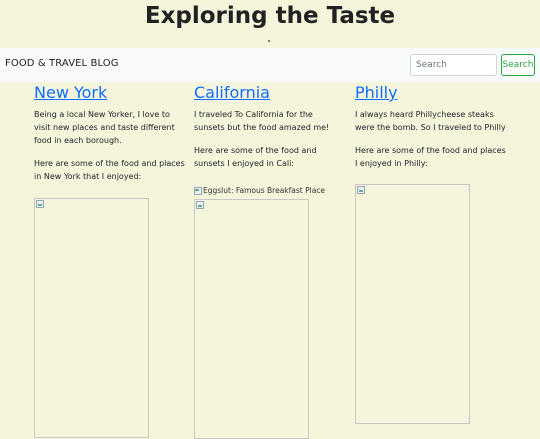 The height and width of the screenshot is (439, 540). What do you see at coordinates (110, 93) in the screenshot?
I see `column-heading: New York` at bounding box center [110, 93].